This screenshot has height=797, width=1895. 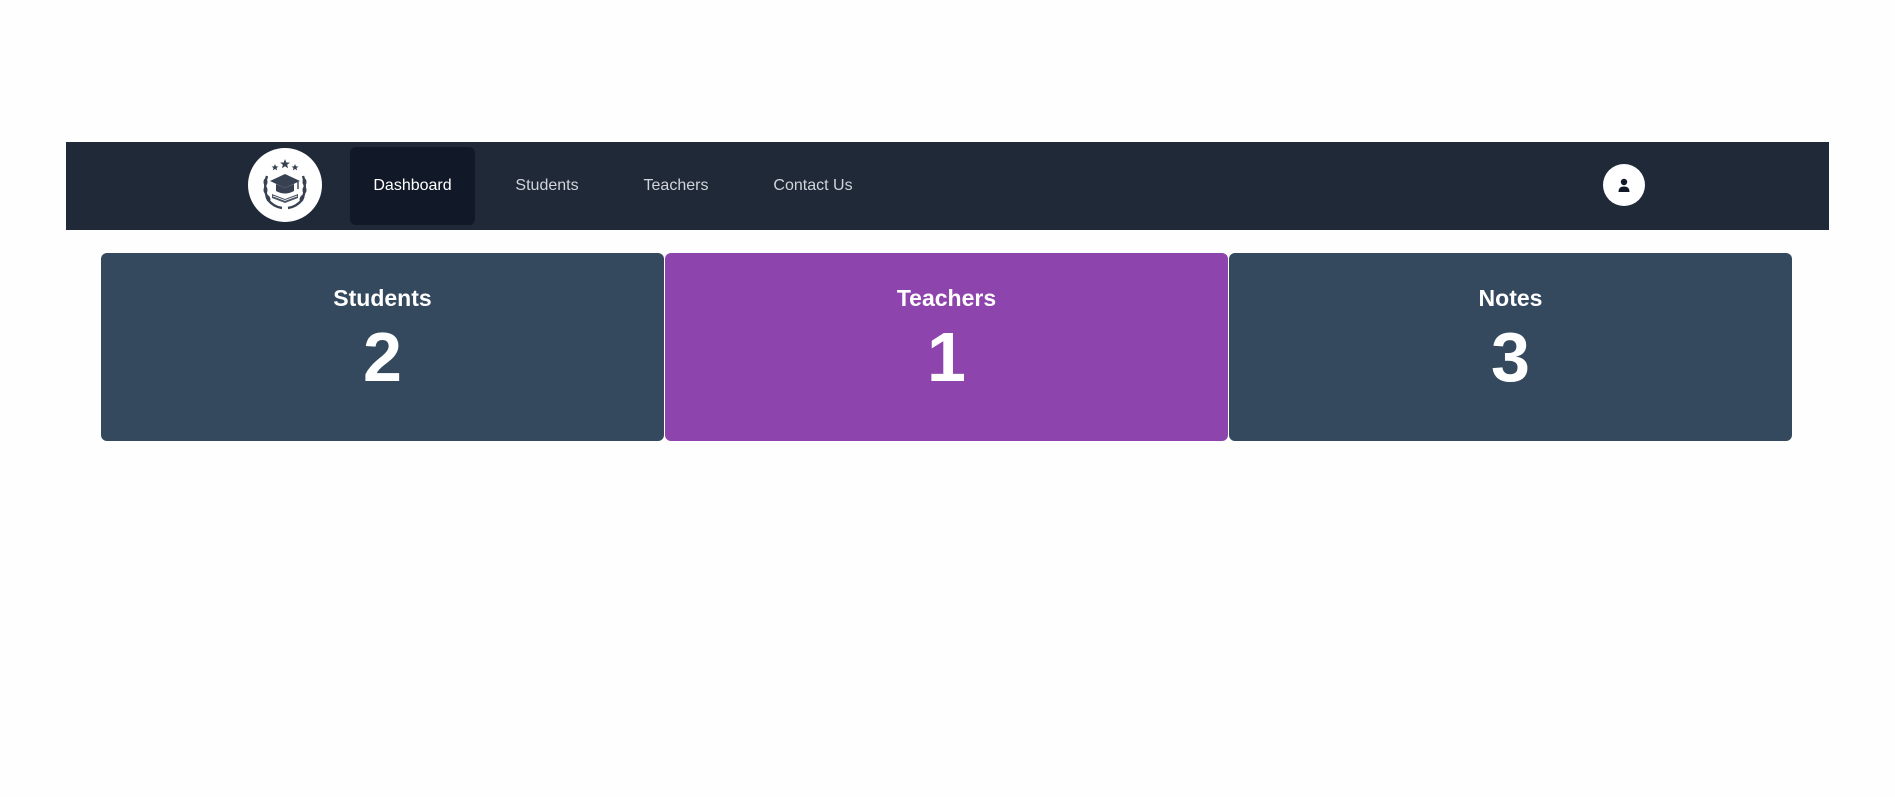 I want to click on nav-item-dashboard: Dashboard, so click(x=412, y=186).